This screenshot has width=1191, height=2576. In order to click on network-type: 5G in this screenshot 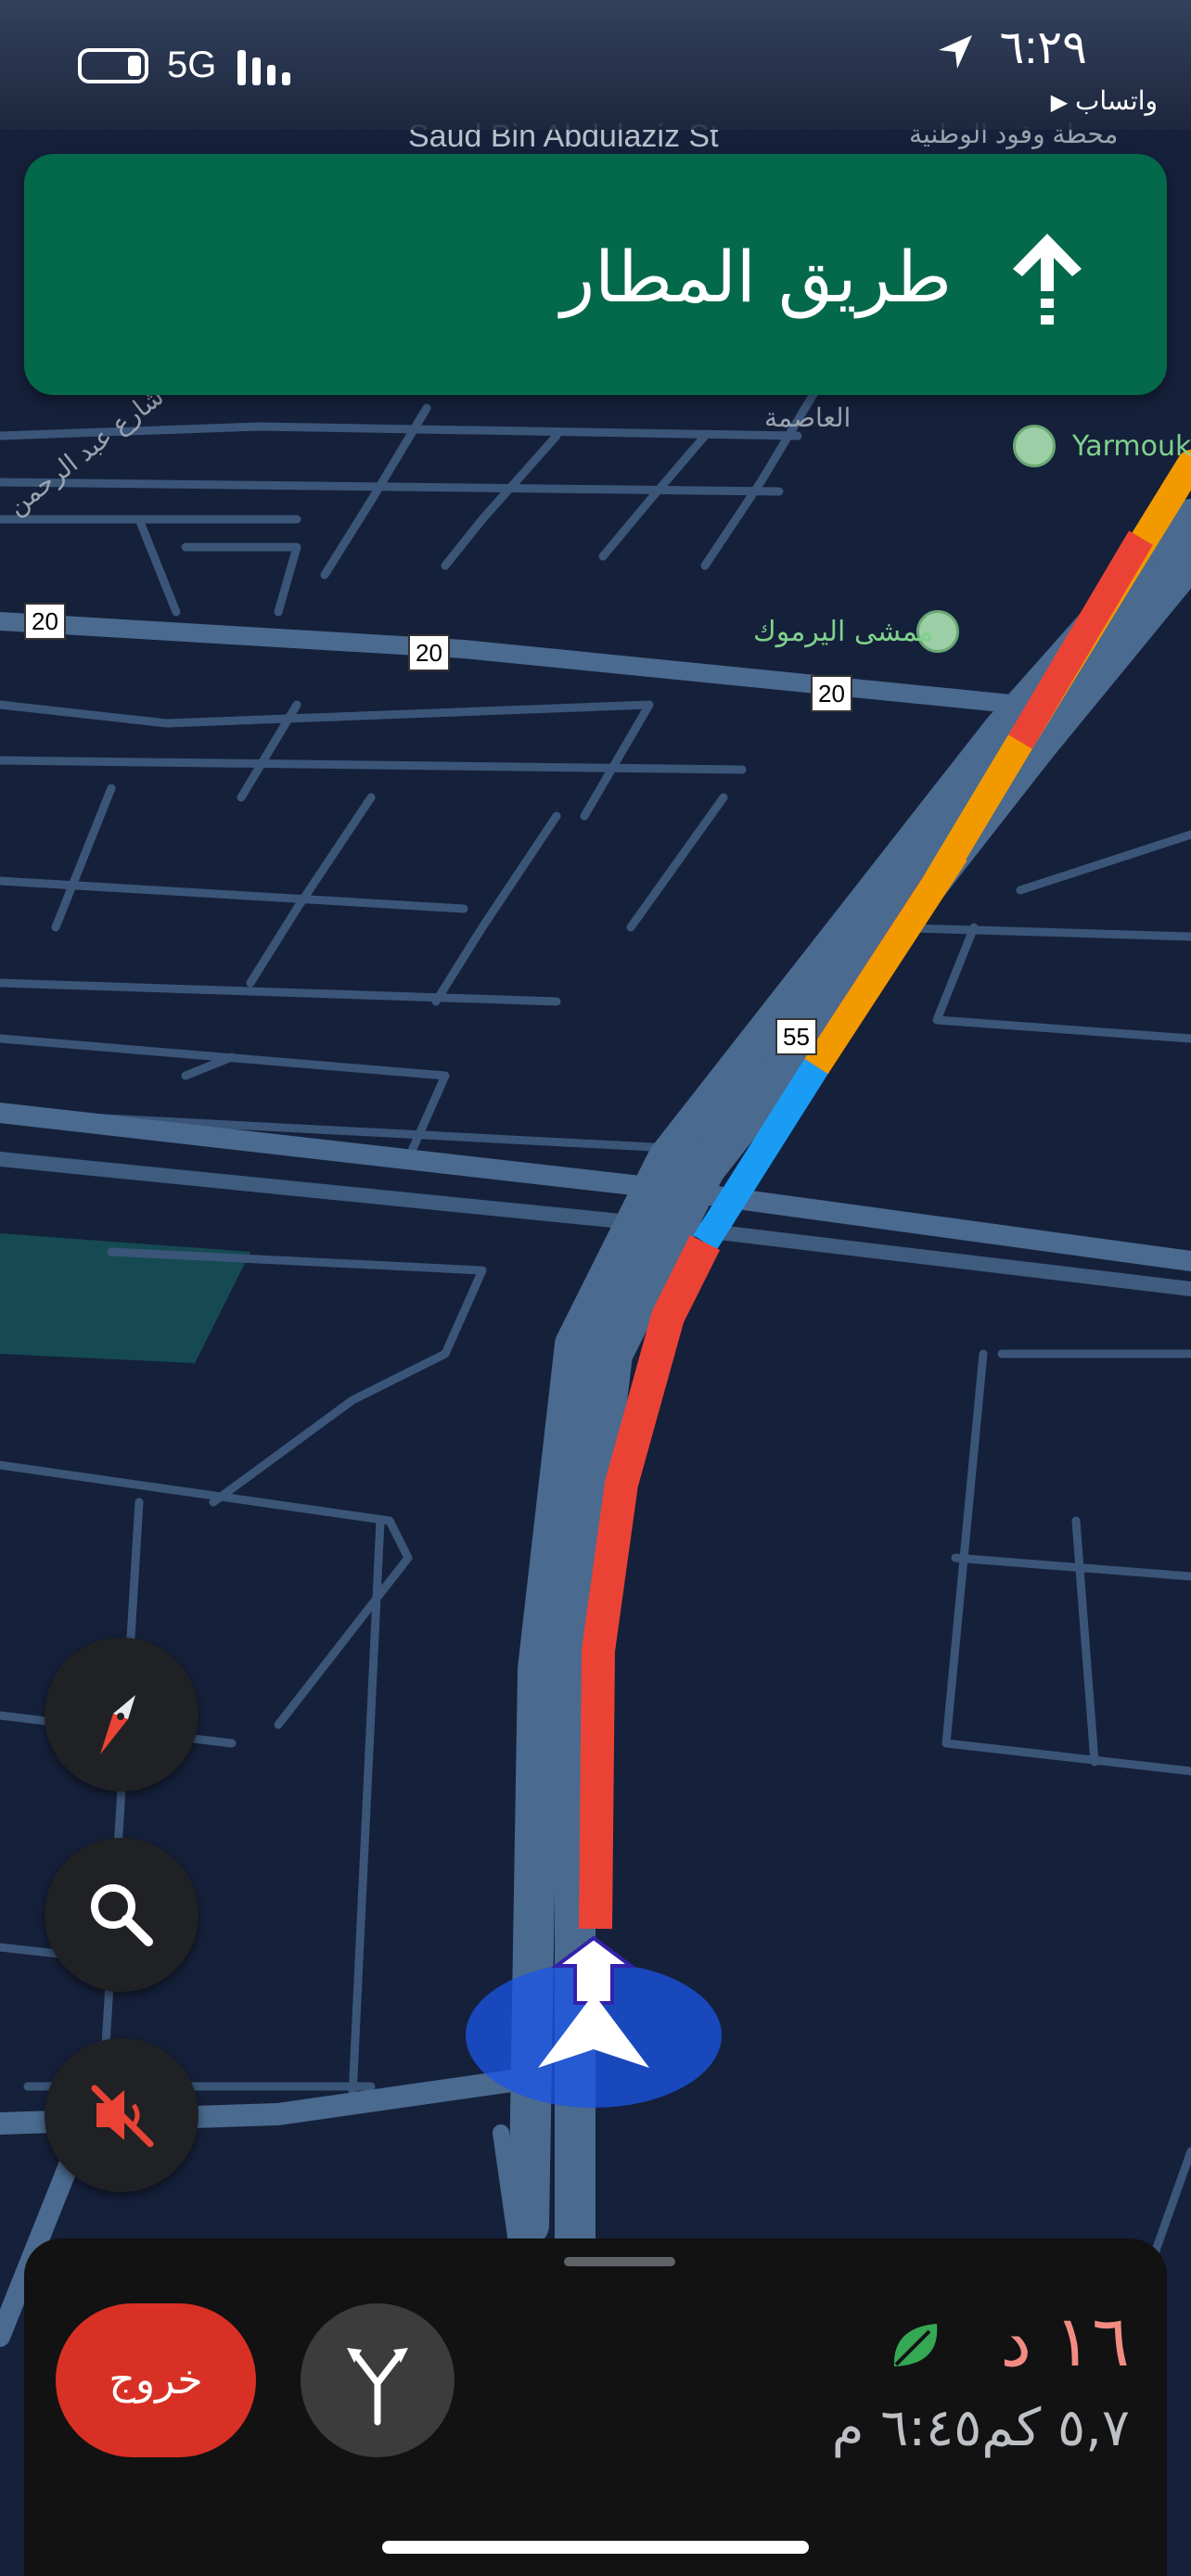, I will do `click(192, 65)`.